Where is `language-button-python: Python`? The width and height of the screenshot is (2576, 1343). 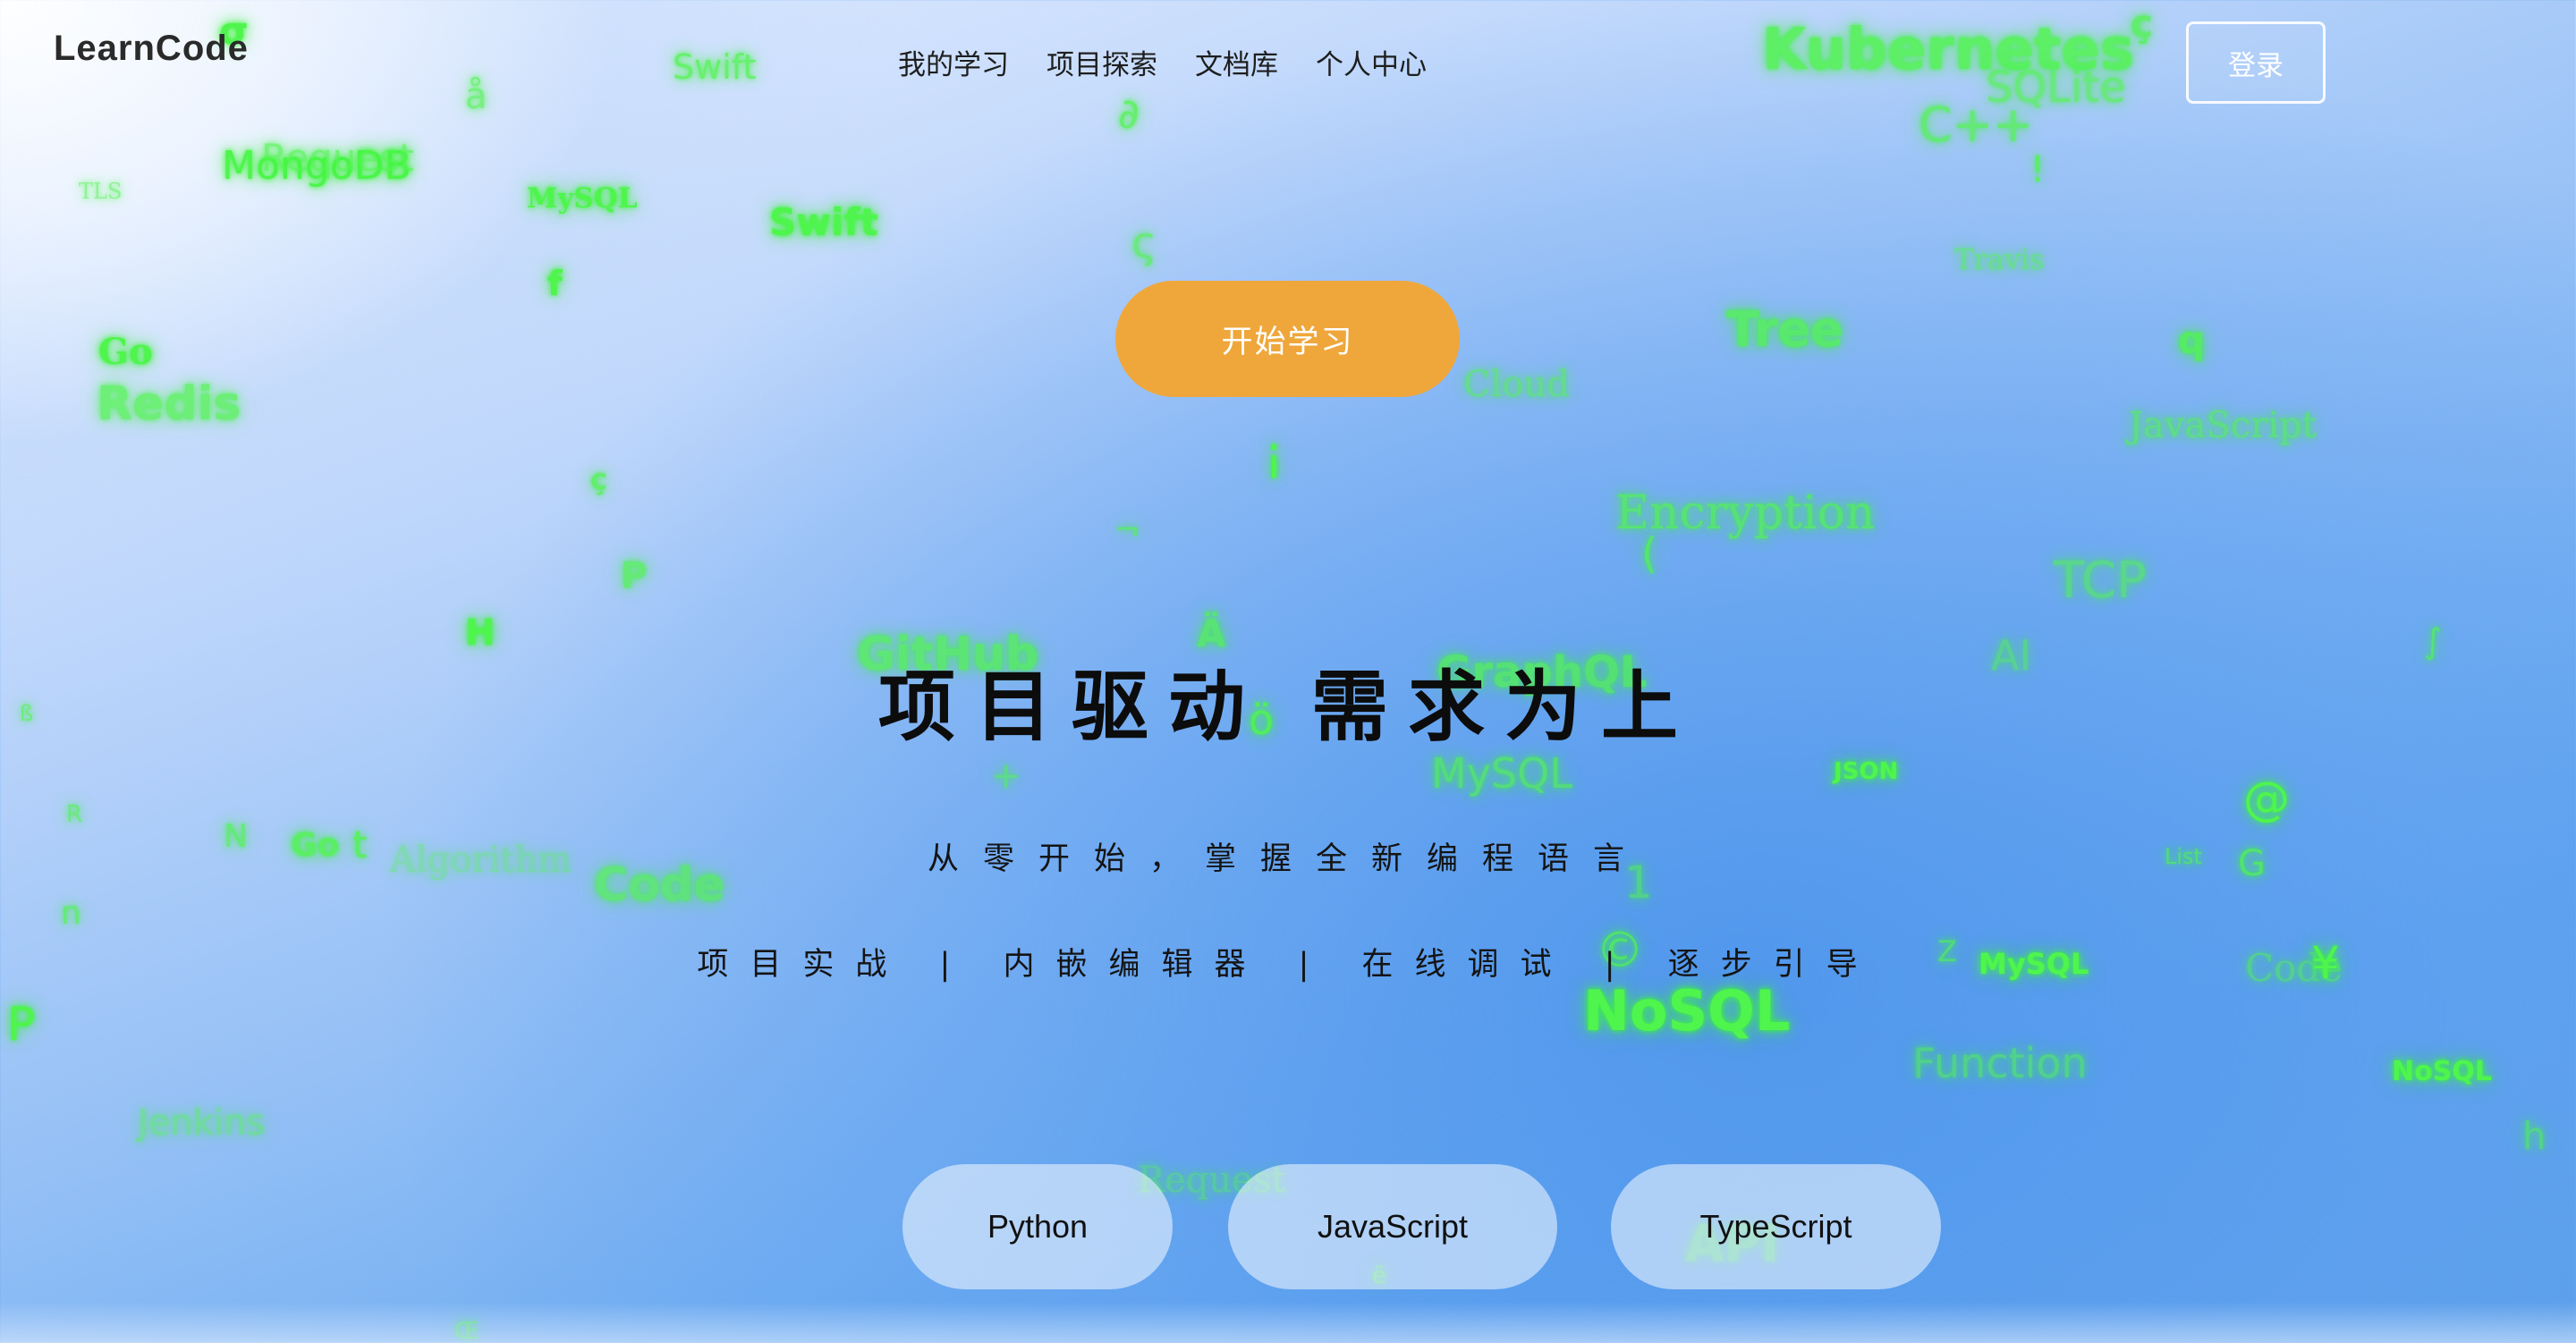
language-button-python: Python is located at coordinates (1037, 1226).